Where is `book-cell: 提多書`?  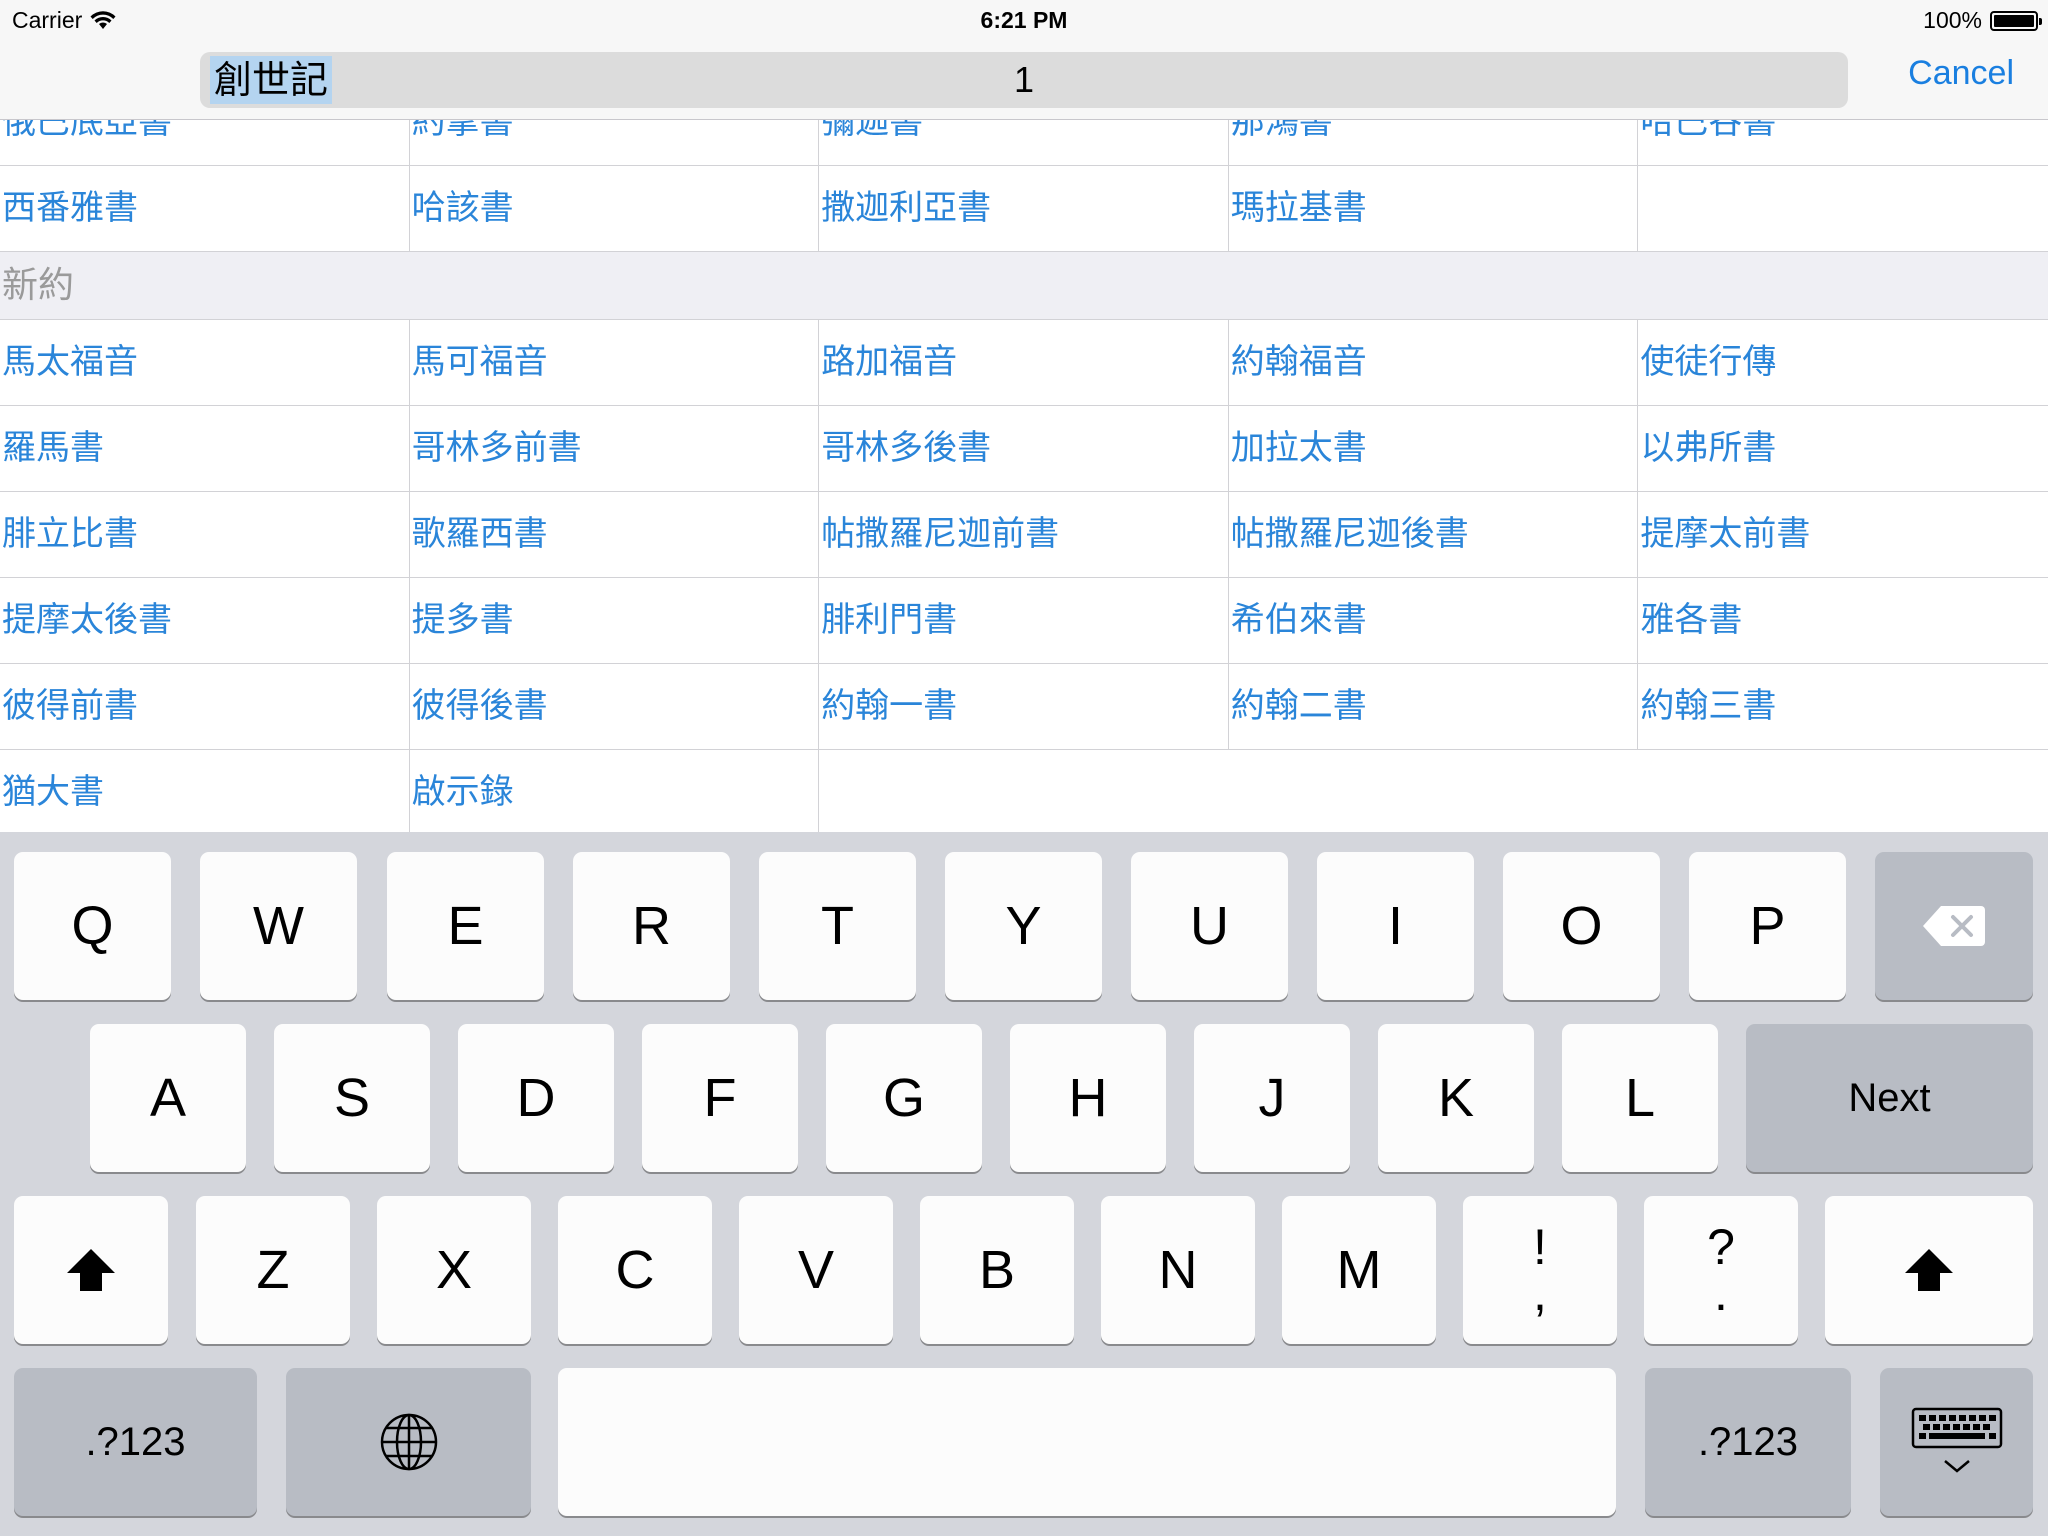
book-cell: 提多書 is located at coordinates (615, 620).